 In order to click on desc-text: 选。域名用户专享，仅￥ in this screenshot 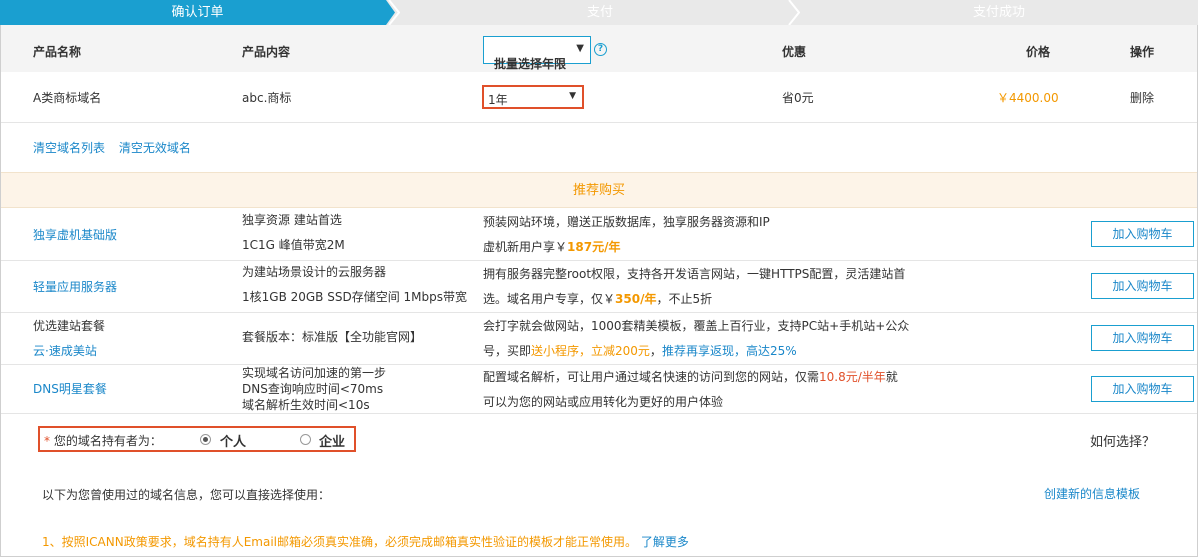, I will do `click(549, 299)`.